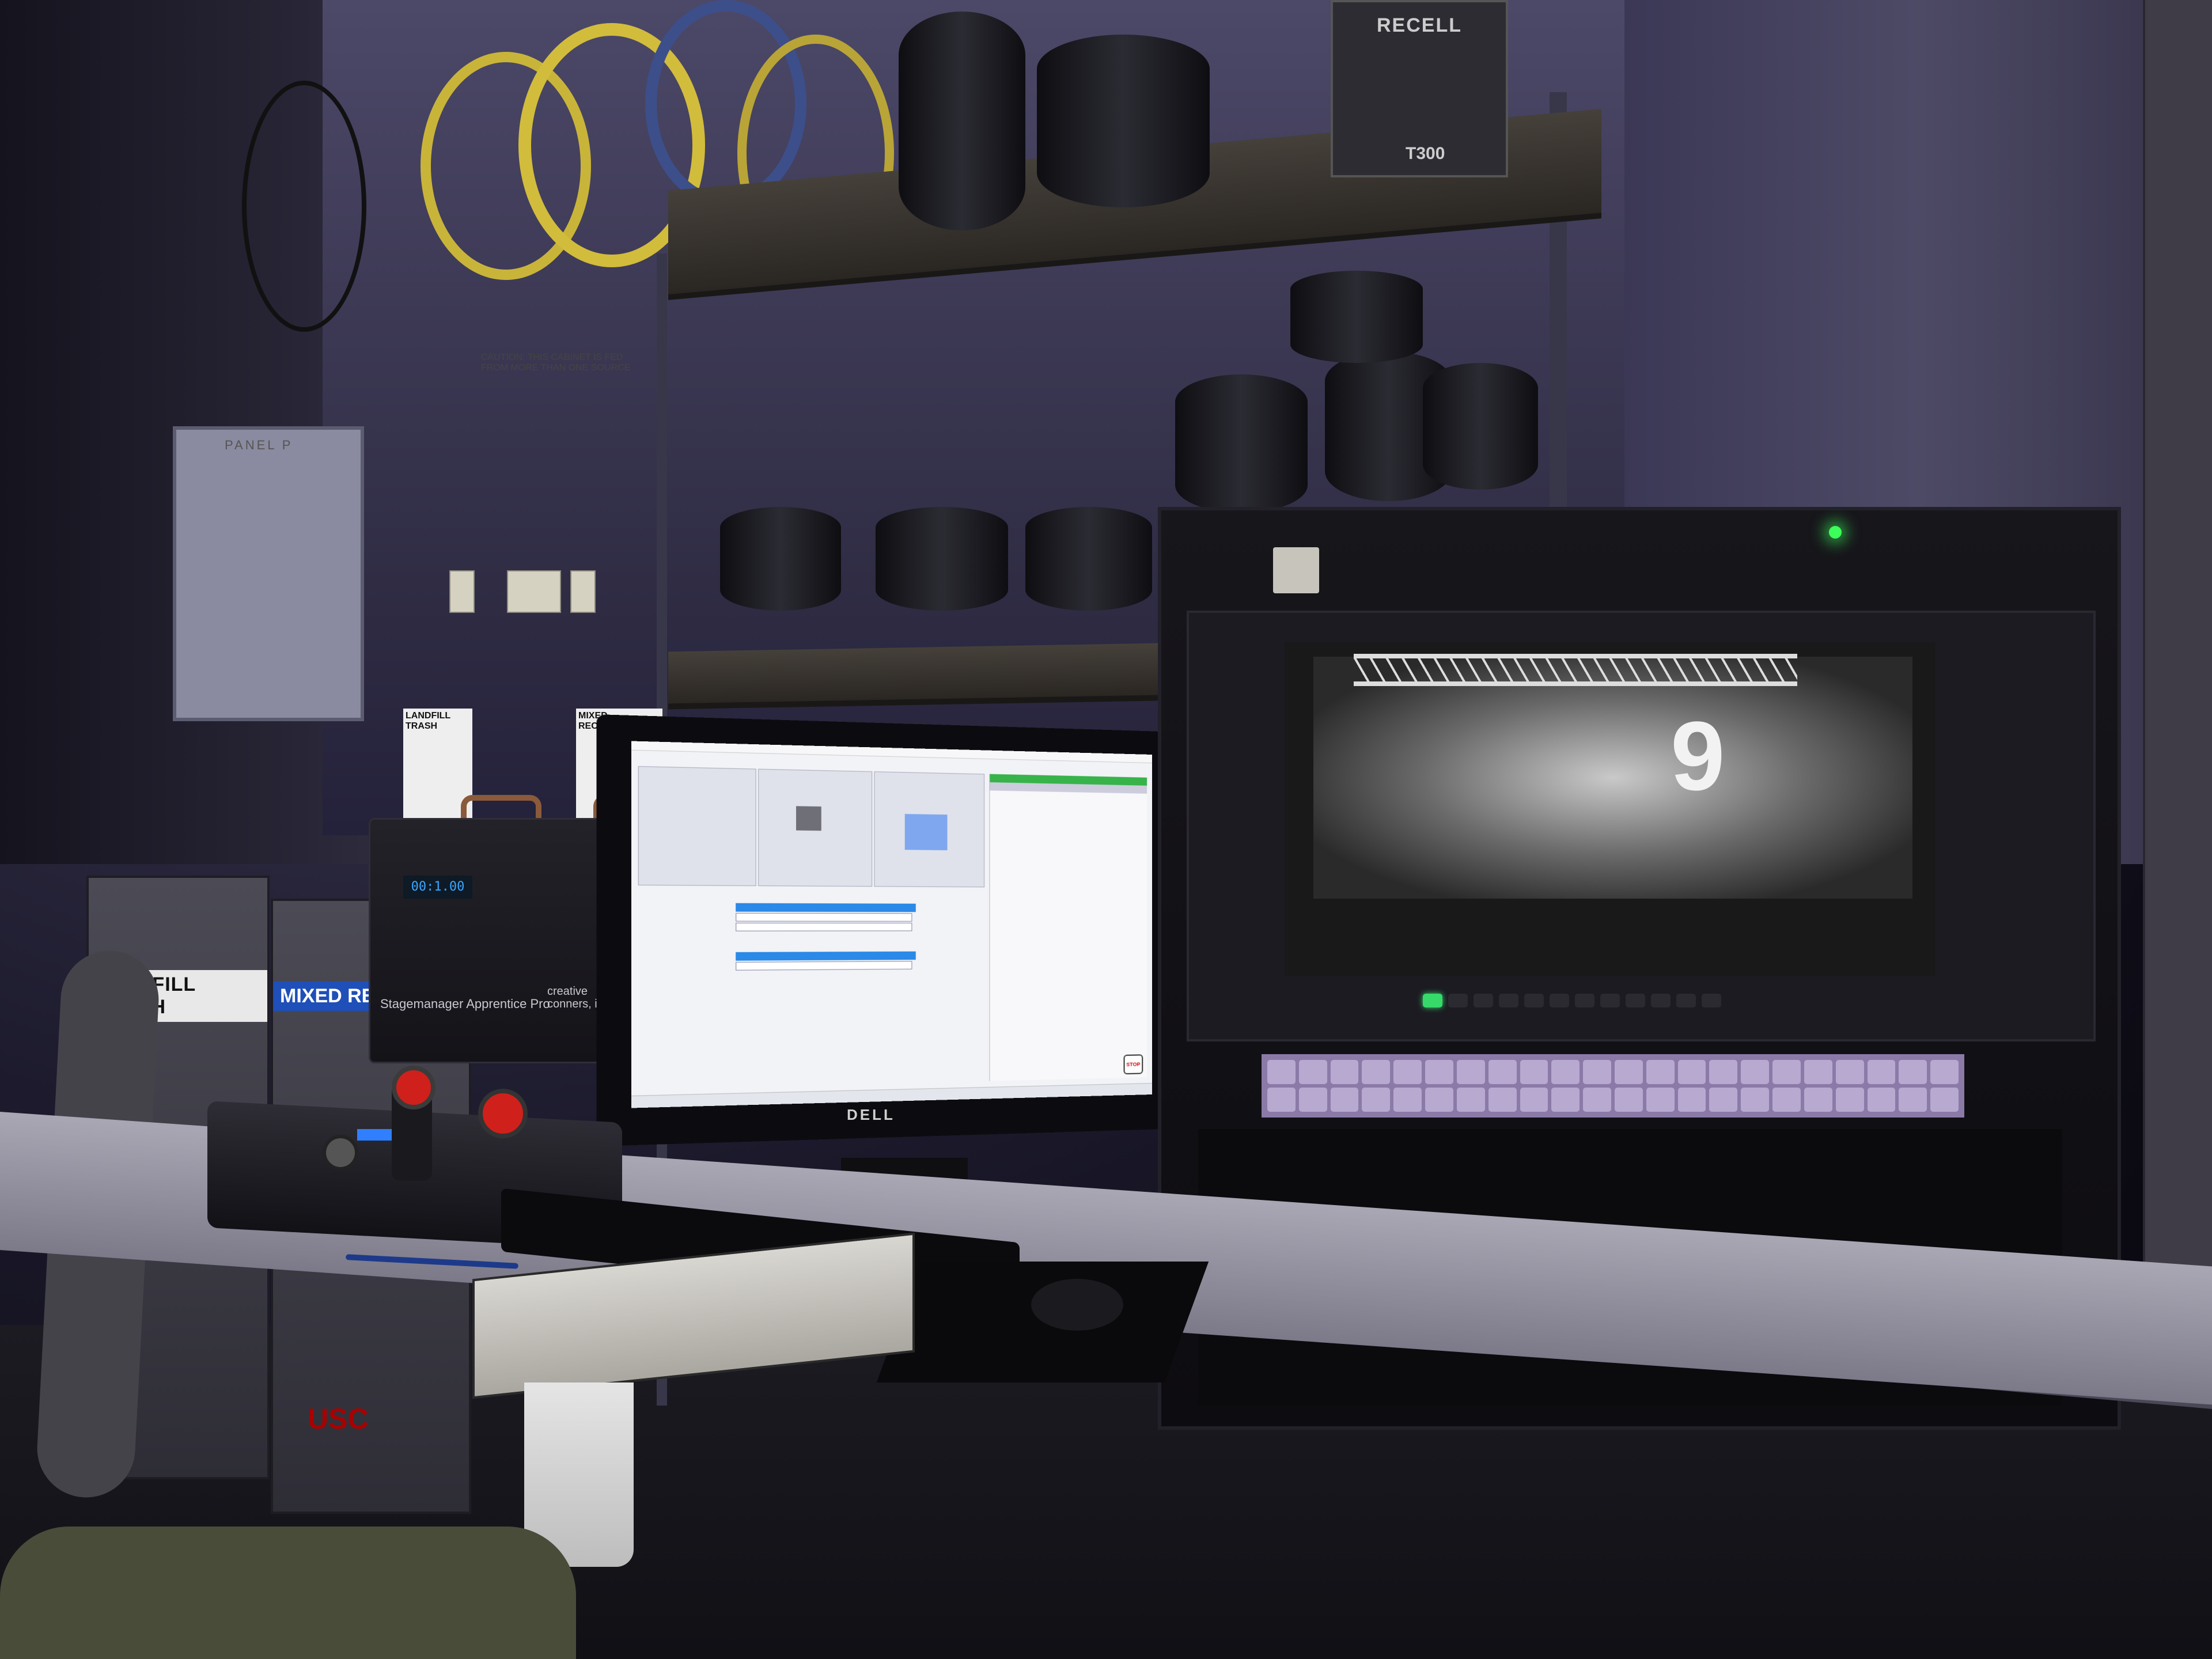 This screenshot has height=1659, width=2212. What do you see at coordinates (926, 832) in the screenshot?
I see `blue-cube-icon` at bounding box center [926, 832].